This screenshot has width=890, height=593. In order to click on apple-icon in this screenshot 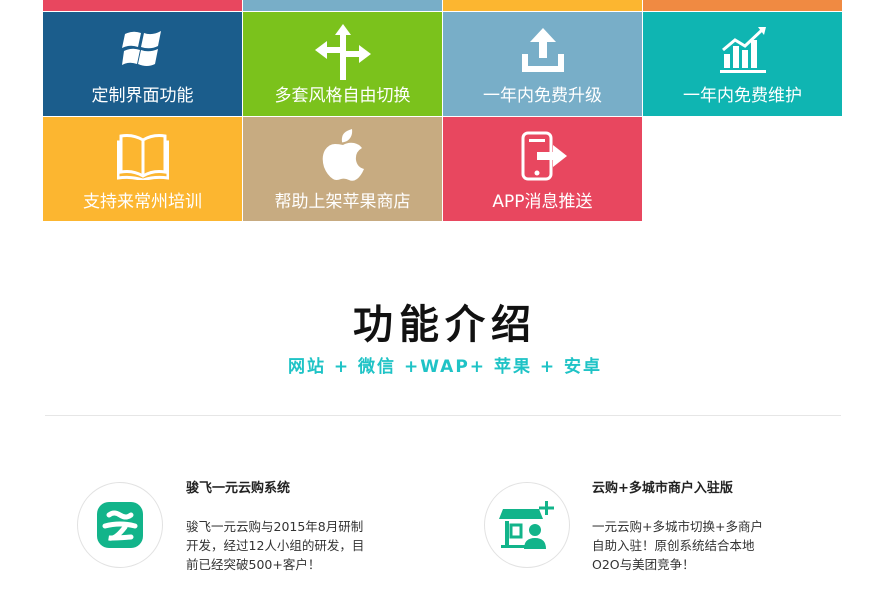, I will do `click(342, 155)`.